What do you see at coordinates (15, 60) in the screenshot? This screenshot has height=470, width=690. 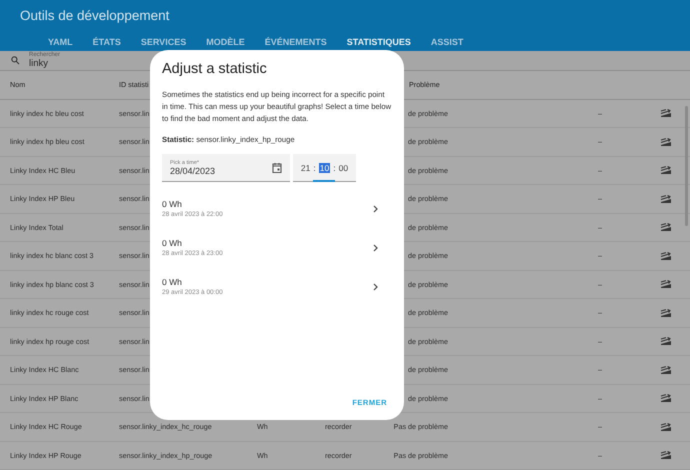 I see `search-icon` at bounding box center [15, 60].